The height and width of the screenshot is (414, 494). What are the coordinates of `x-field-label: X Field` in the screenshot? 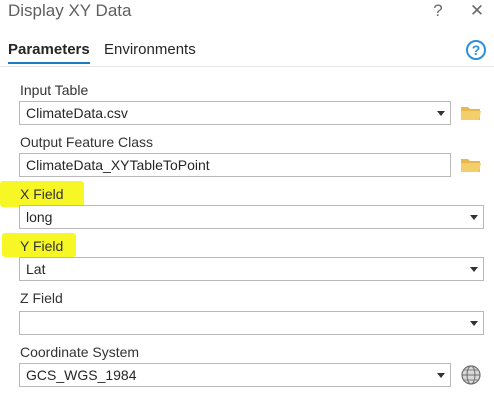 It's located at (42, 194).